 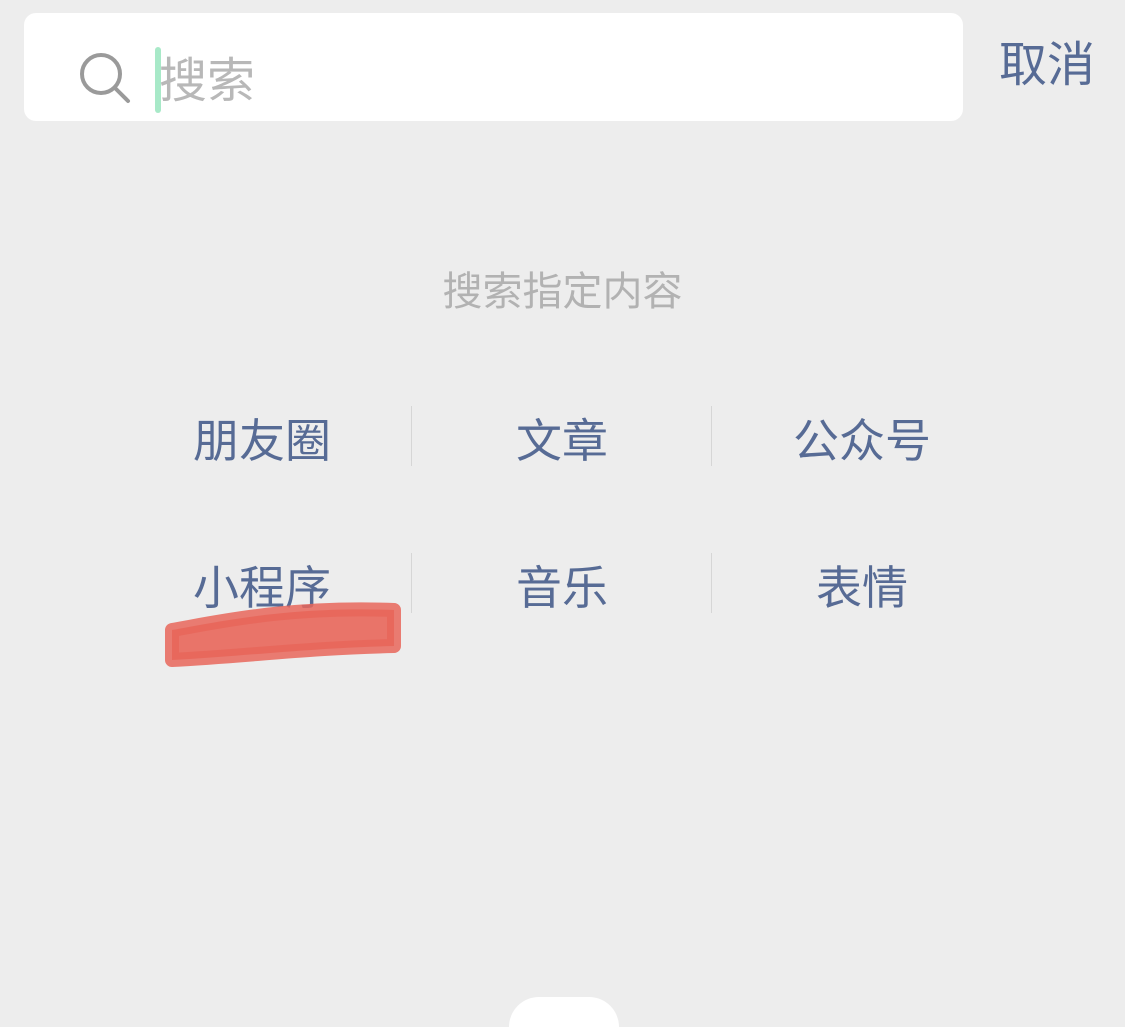 I want to click on category-official-accounts: 公众号, so click(x=862, y=438).